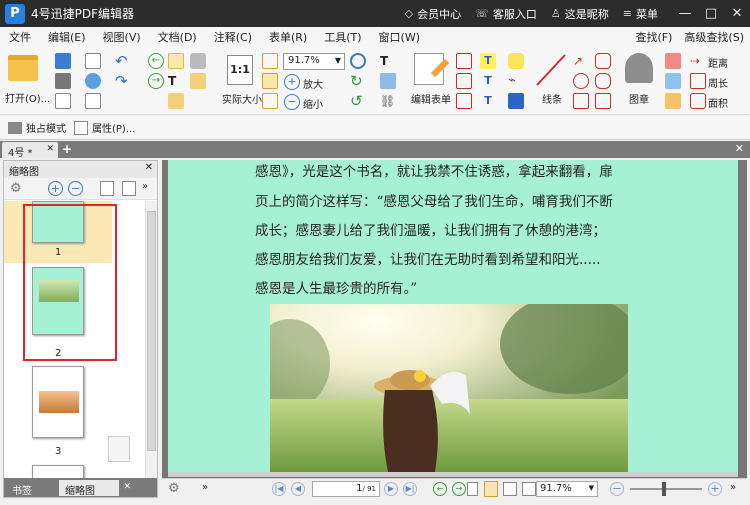 Image resolution: width=750 pixels, height=505 pixels. Describe the element at coordinates (673, 101) in the screenshot. I see `pen-icon` at that location.